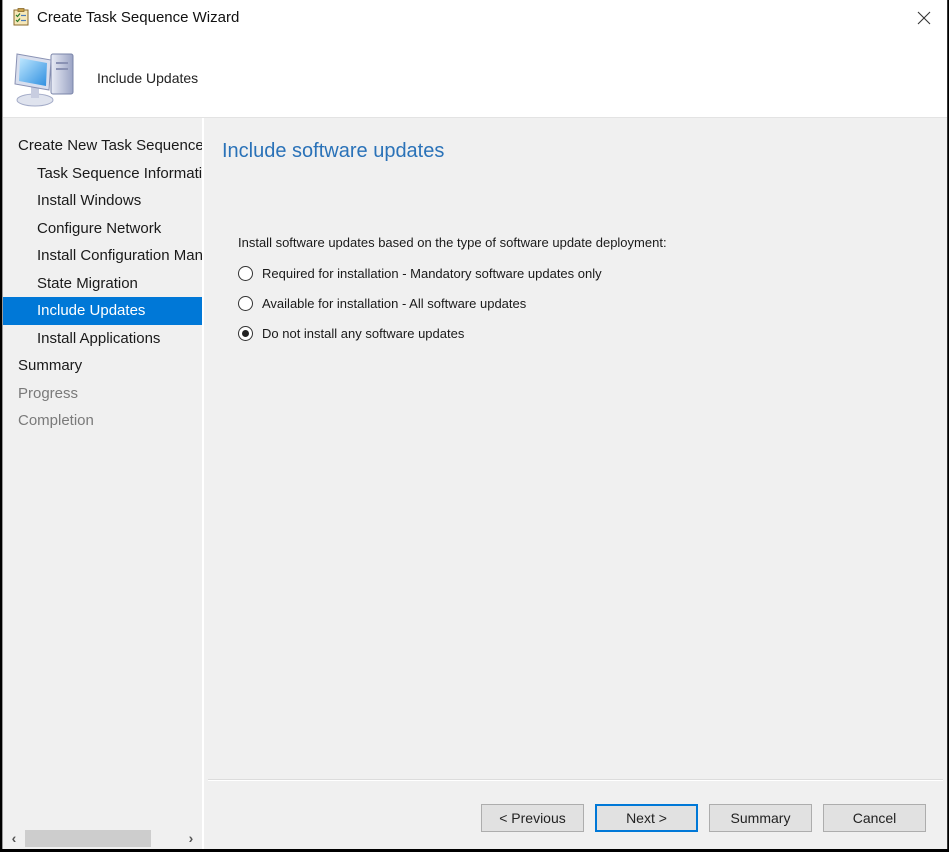 The image size is (949, 852). Describe the element at coordinates (102, 311) in the screenshot. I see `sidebar-item-include-updates: Include Updates` at that location.